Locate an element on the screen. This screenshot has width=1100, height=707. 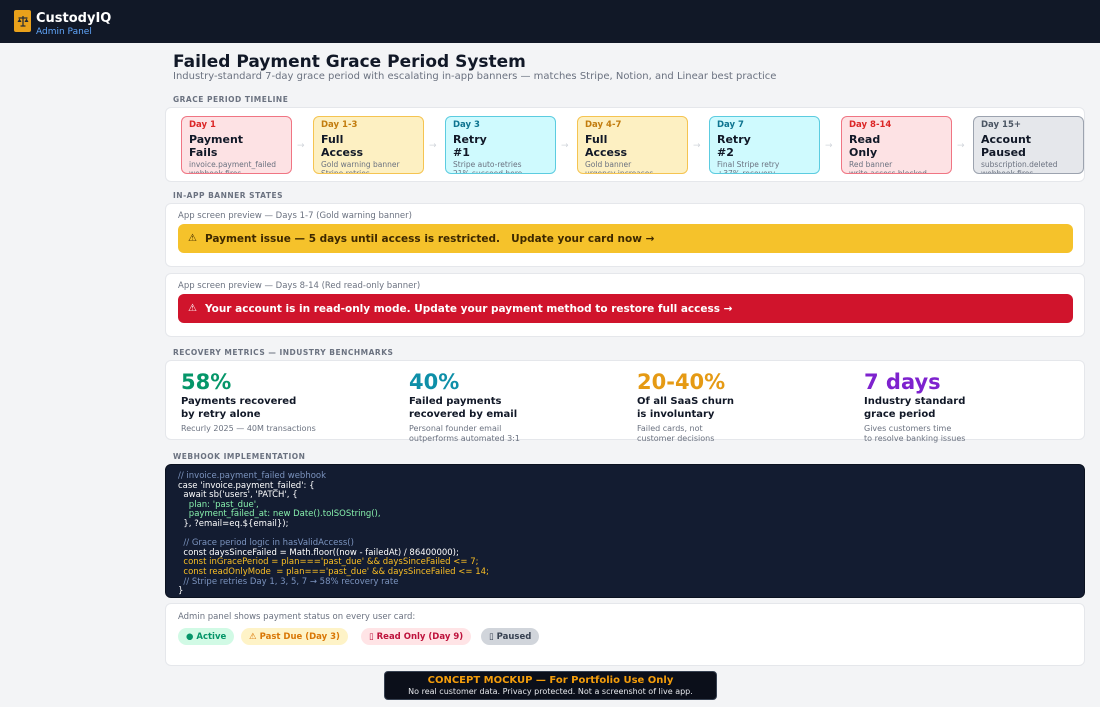
timeline-day: Day 3 is located at coordinates (466, 125).